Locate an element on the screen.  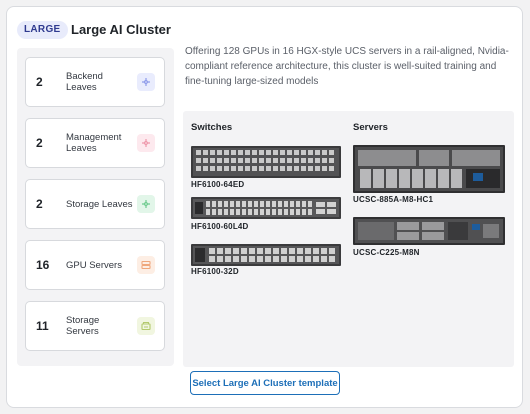
storage-server-icon is located at coordinates (146, 326).